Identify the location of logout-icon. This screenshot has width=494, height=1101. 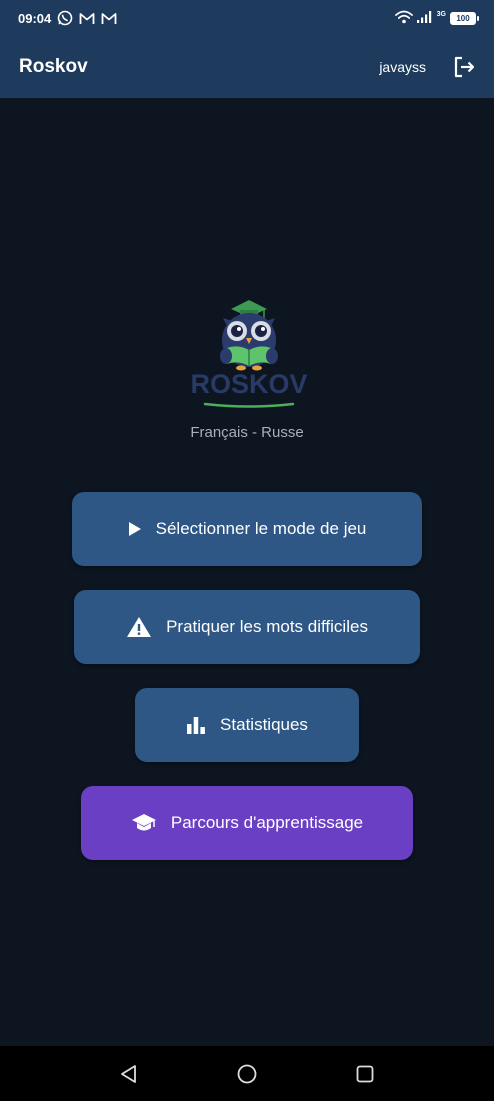
(464, 67).